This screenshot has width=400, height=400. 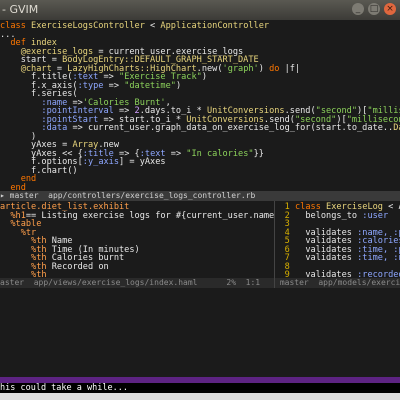 I want to click on window-controls: _ □ ×, so click(x=374, y=9).